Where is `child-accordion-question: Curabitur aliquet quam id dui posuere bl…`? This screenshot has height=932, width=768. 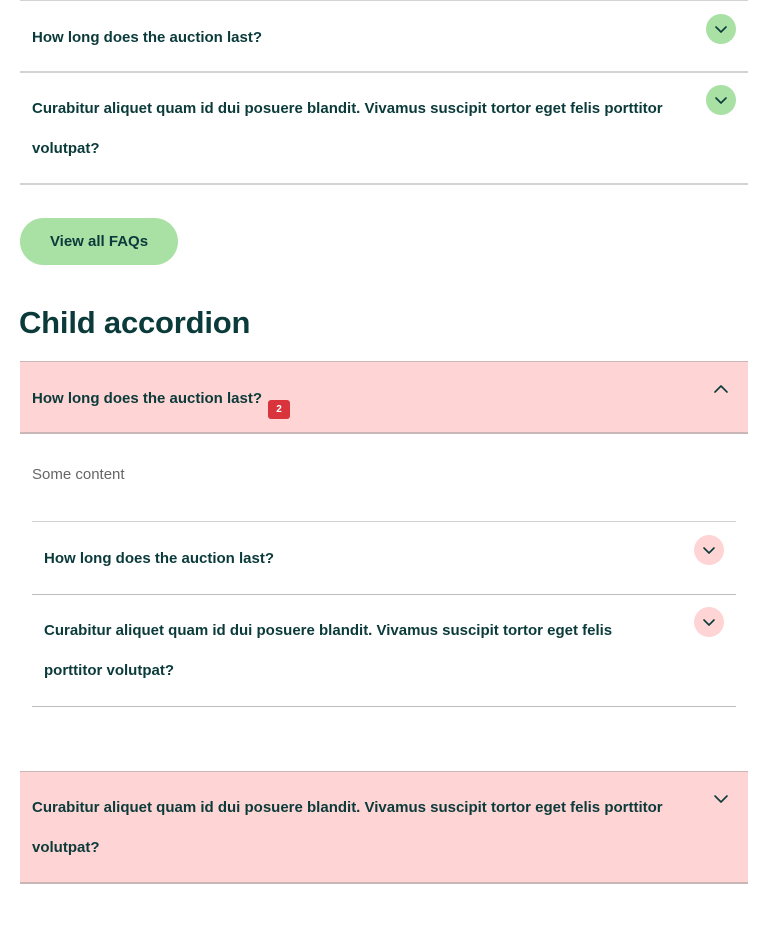 child-accordion-question: Curabitur aliquet quam id dui posuere bl… is located at coordinates (347, 827).